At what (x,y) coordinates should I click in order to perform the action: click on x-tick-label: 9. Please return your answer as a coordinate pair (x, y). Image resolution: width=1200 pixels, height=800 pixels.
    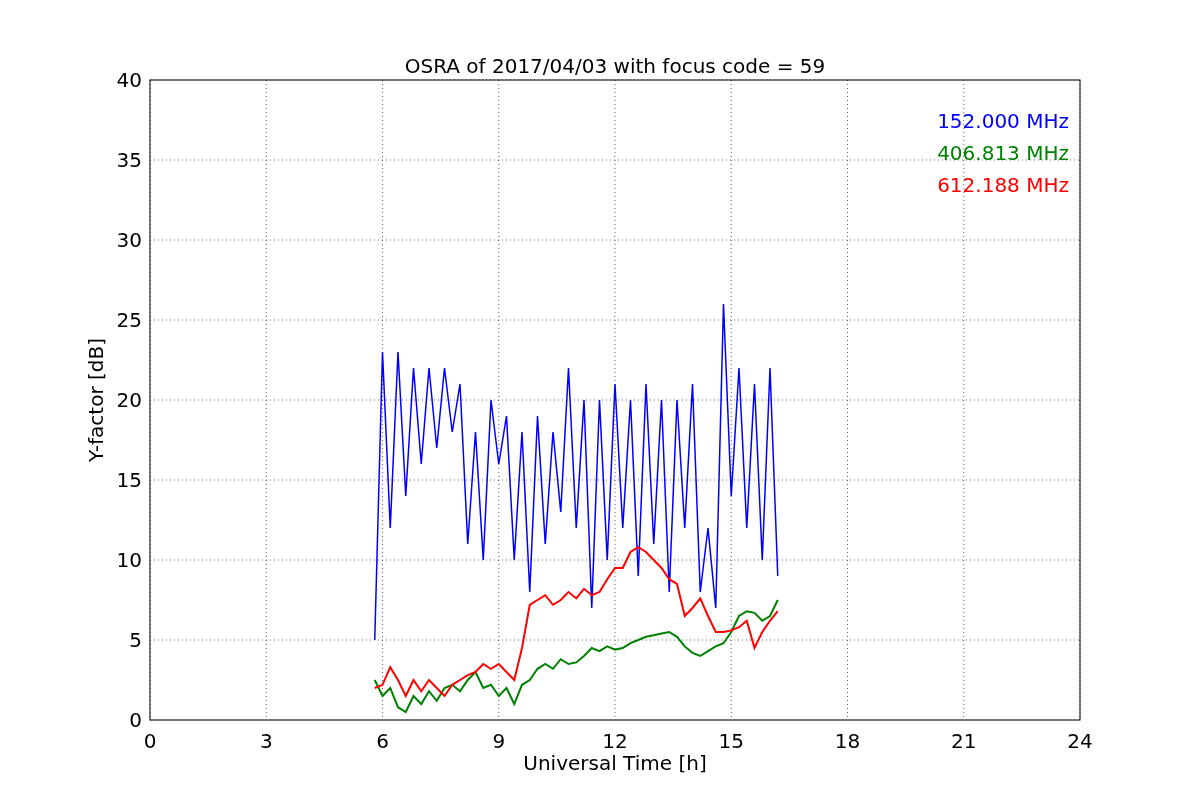
    Looking at the image, I should click on (499, 741).